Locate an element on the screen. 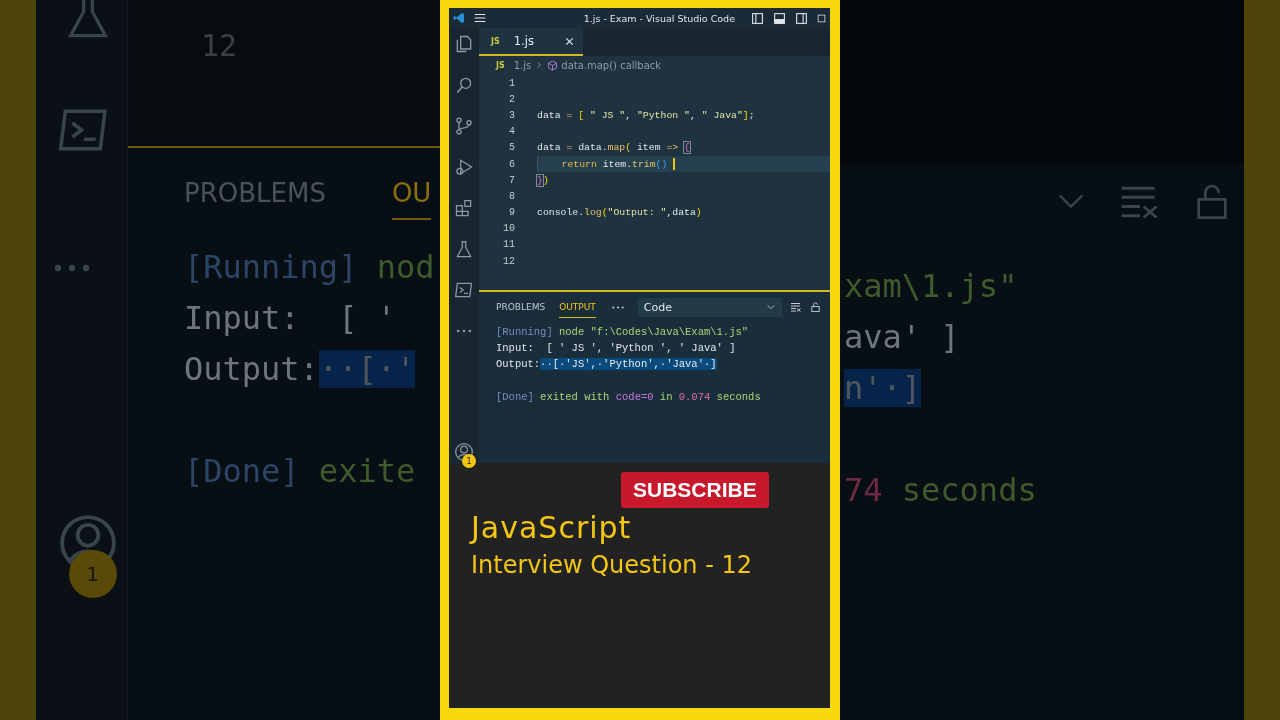  line-number: 10 is located at coordinates (509, 229).